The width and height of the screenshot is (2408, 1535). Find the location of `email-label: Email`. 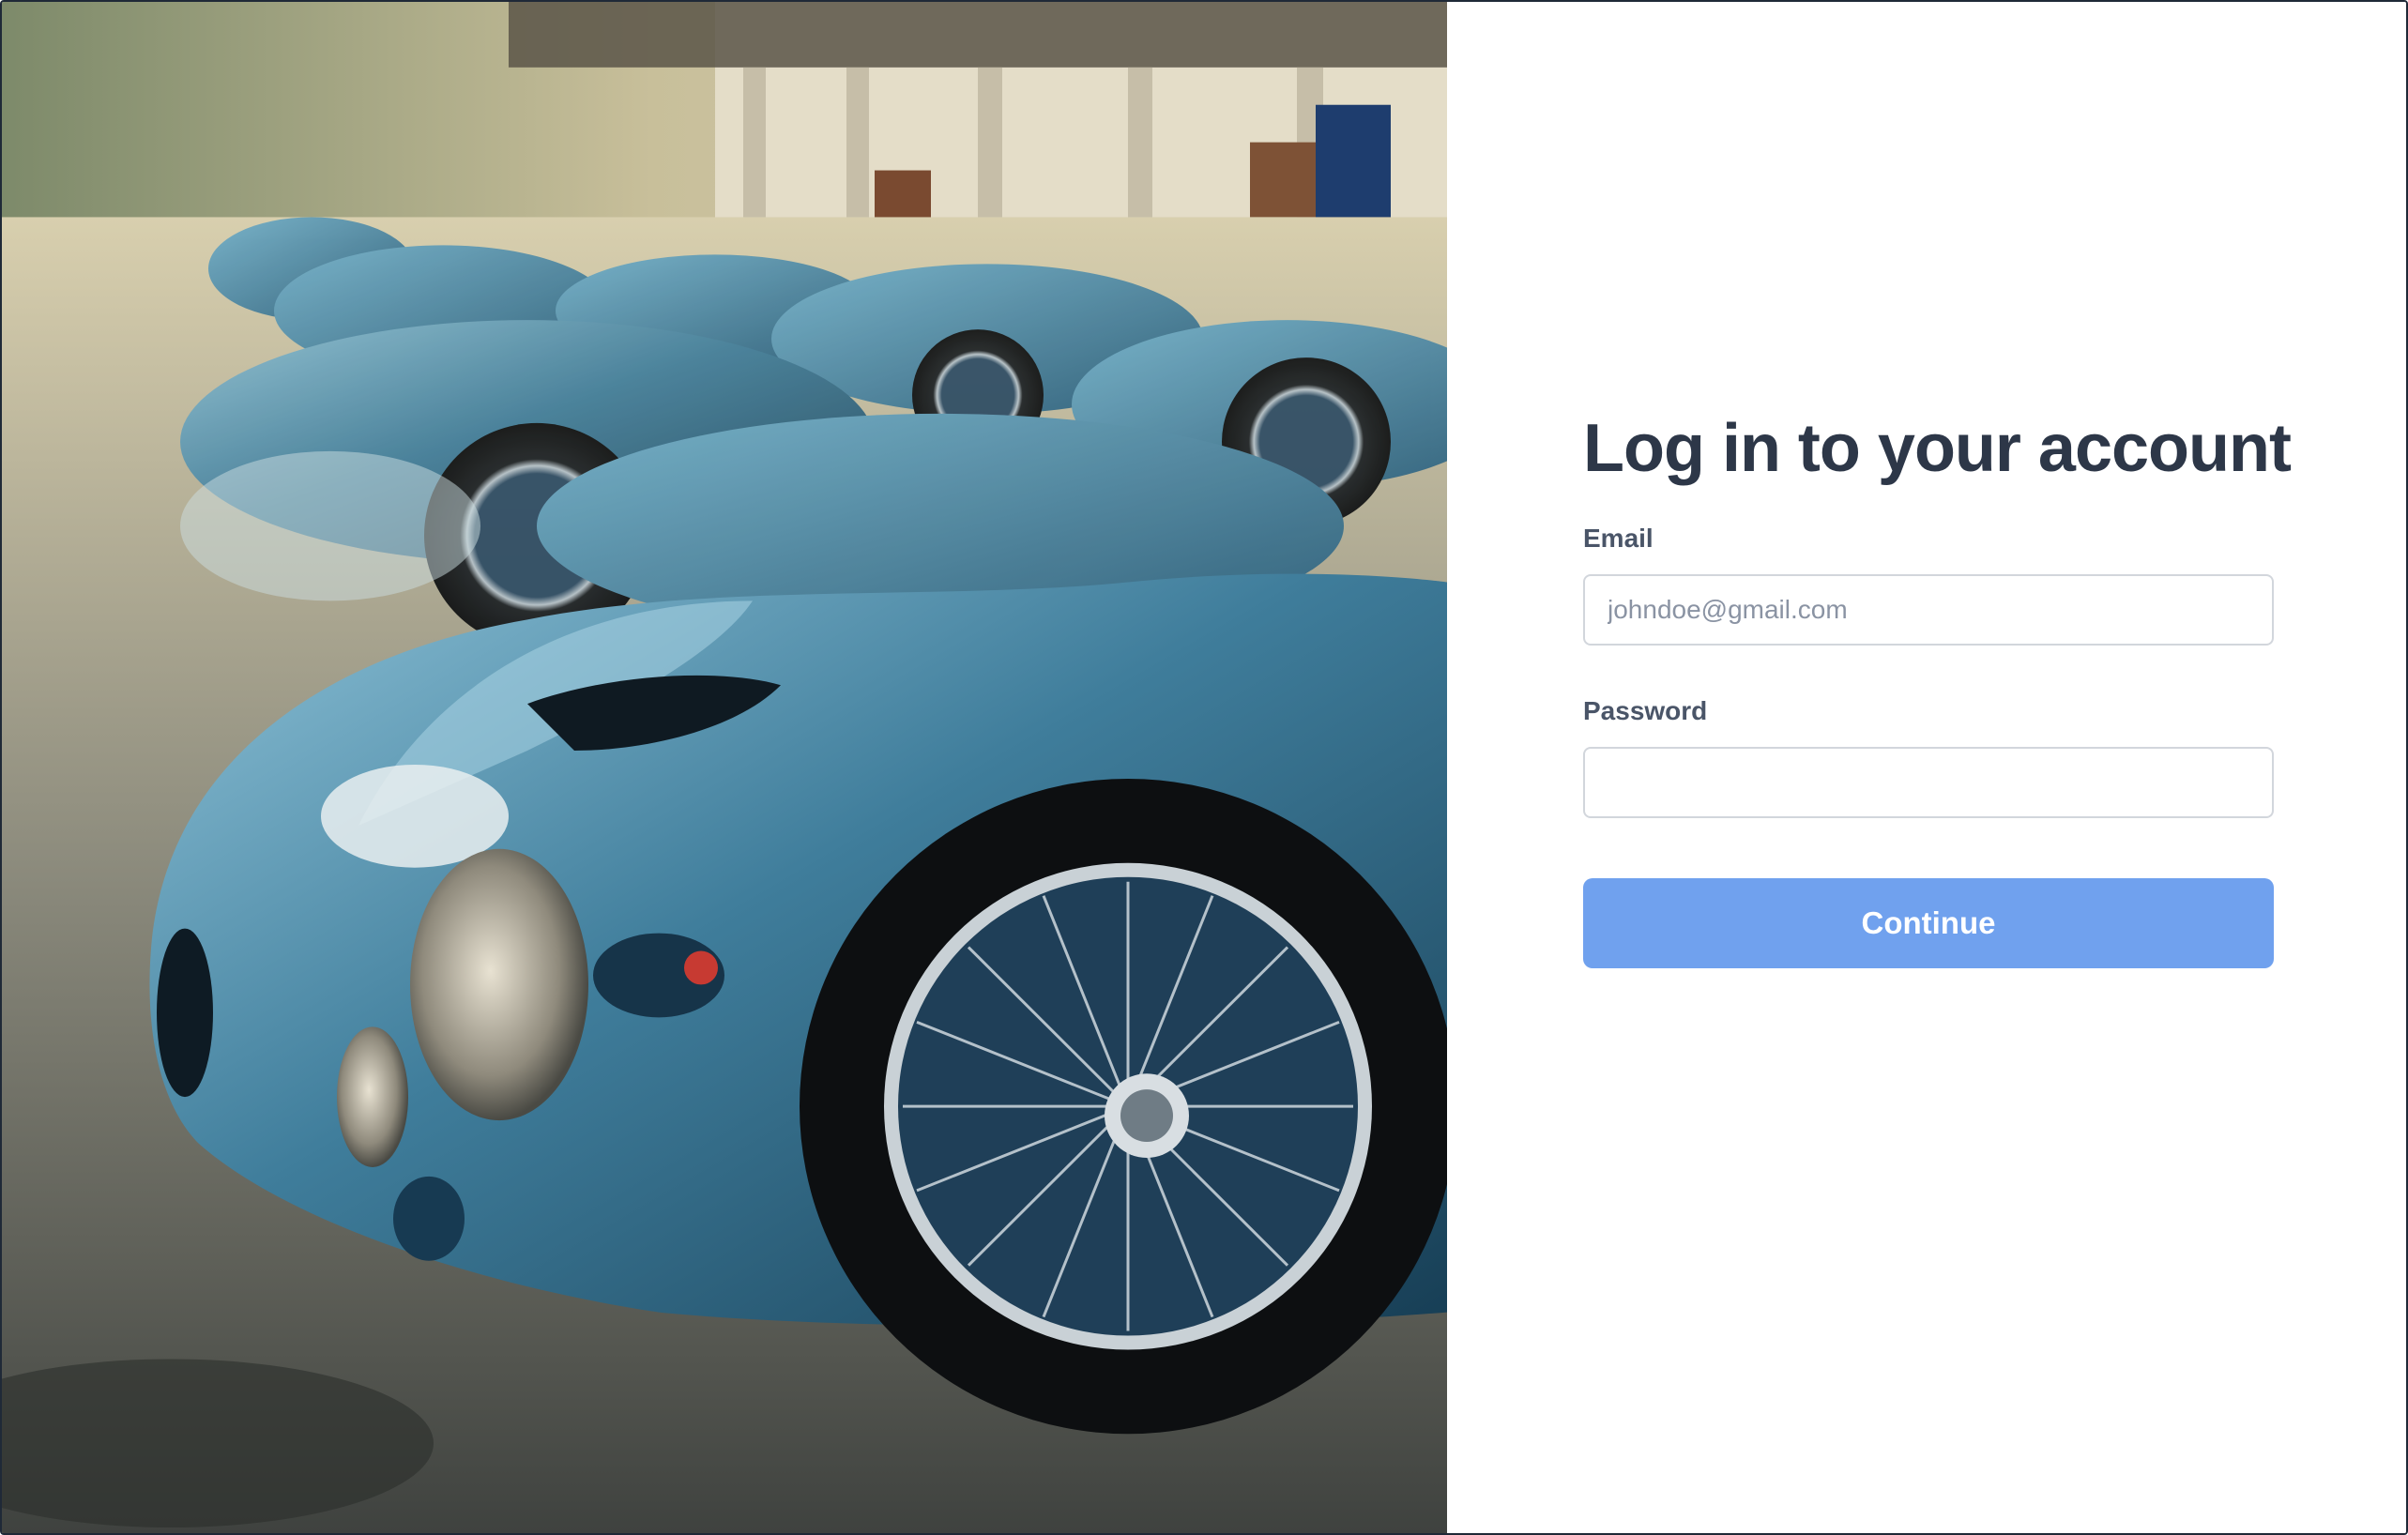

email-label: Email is located at coordinates (1618, 538).